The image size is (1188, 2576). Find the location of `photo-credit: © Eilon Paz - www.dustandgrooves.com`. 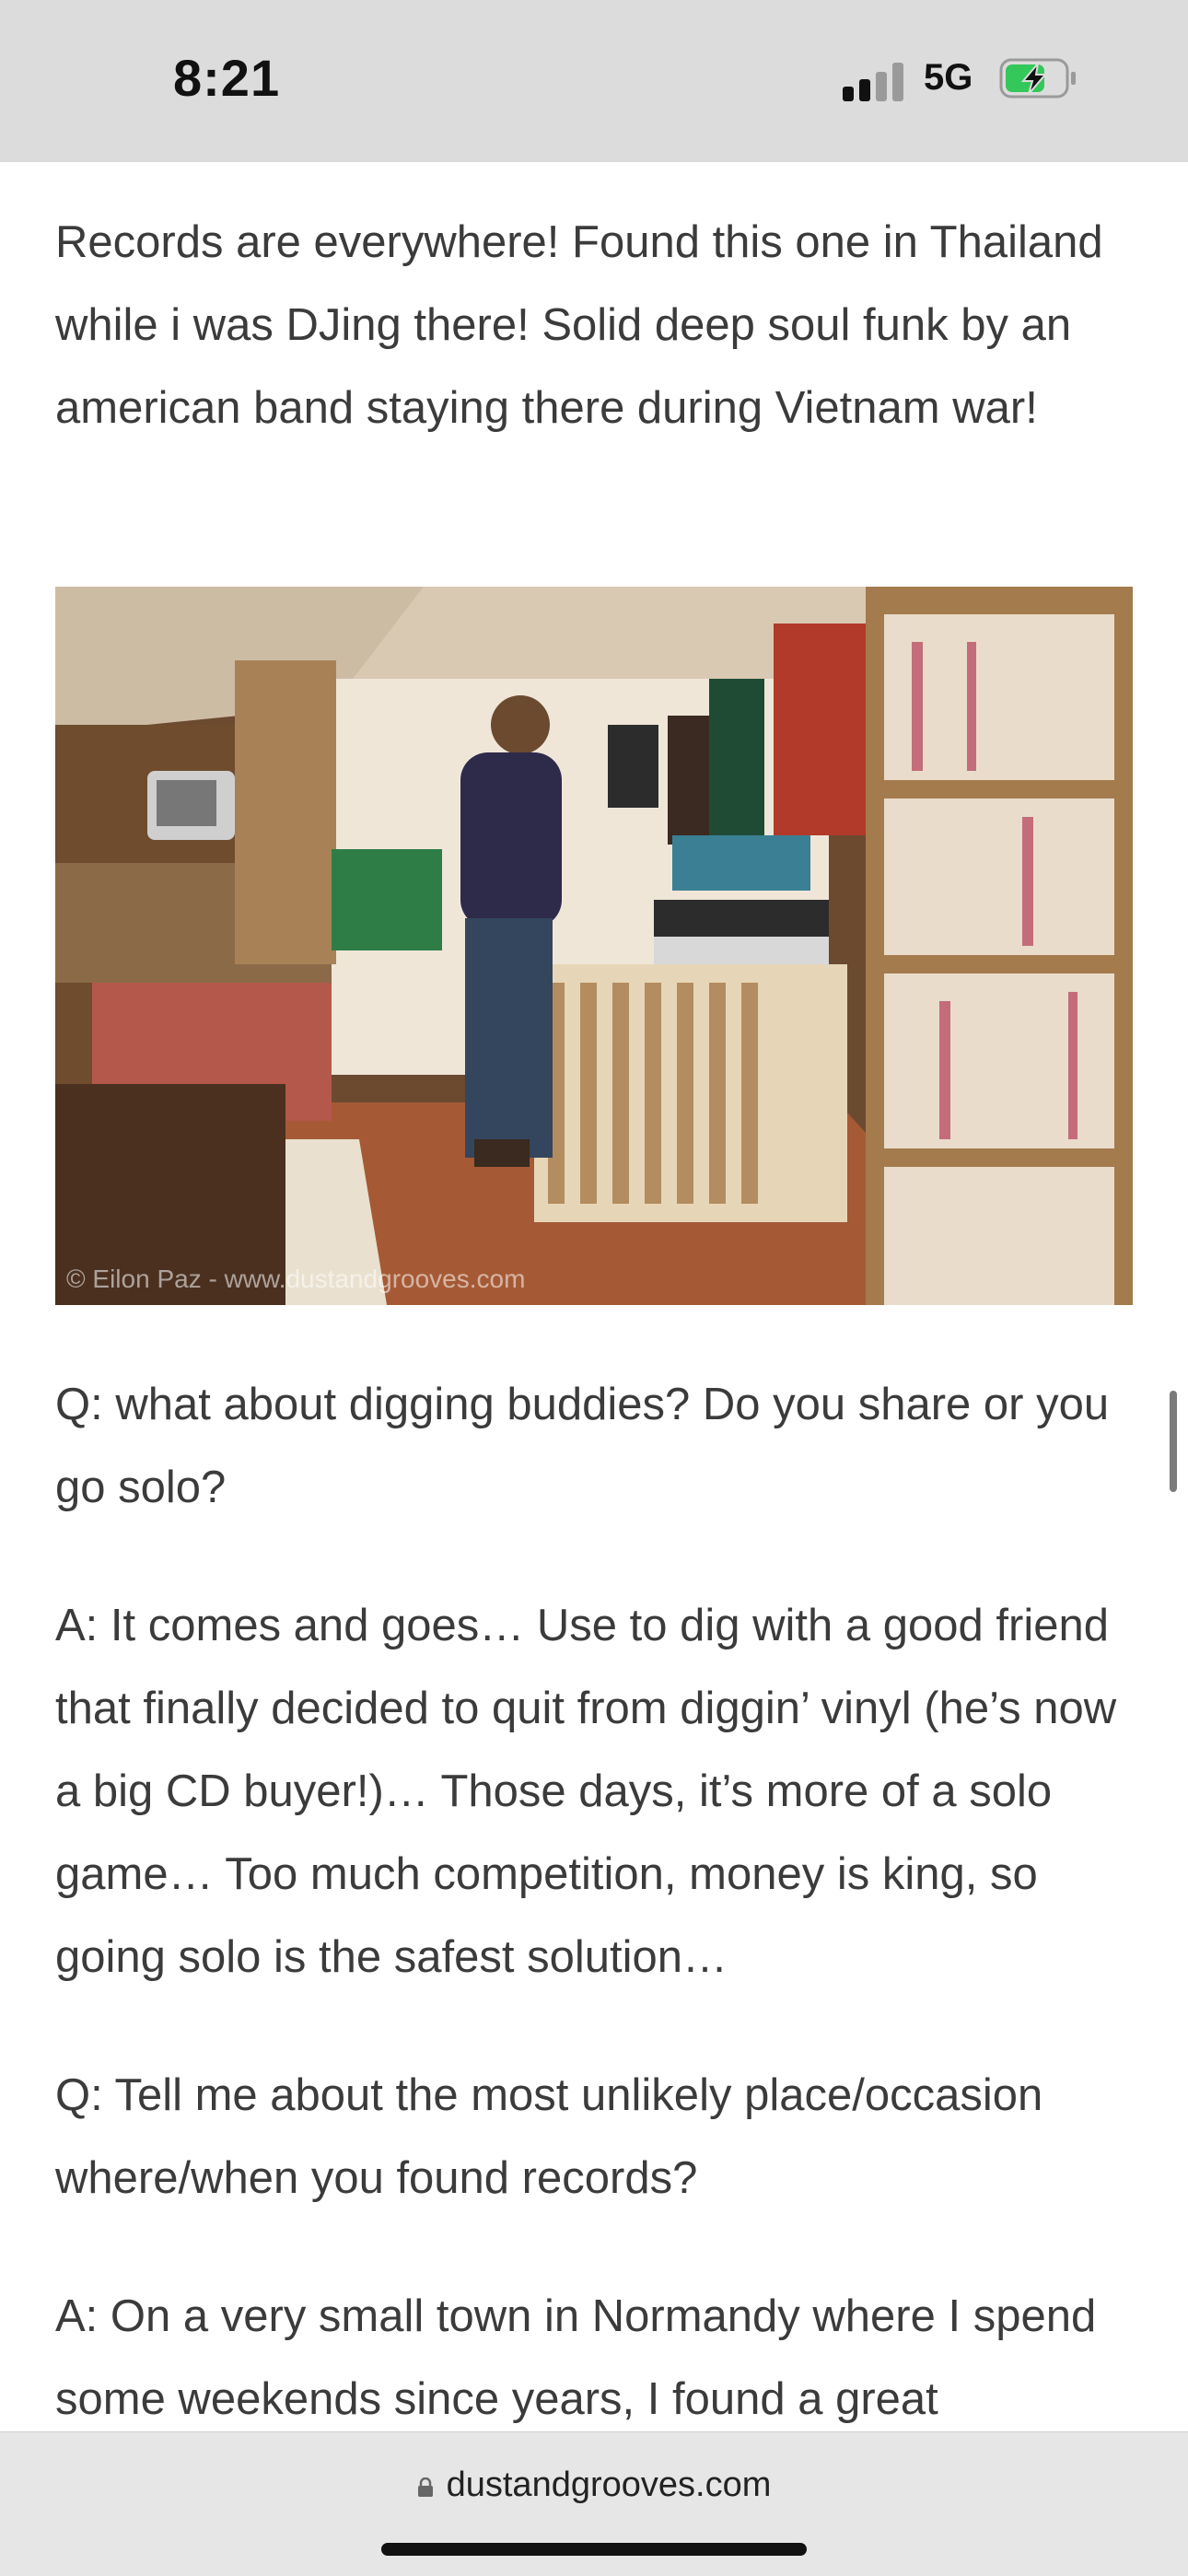

photo-credit: © Eilon Paz - www.dustandgrooves.com is located at coordinates (296, 1279).